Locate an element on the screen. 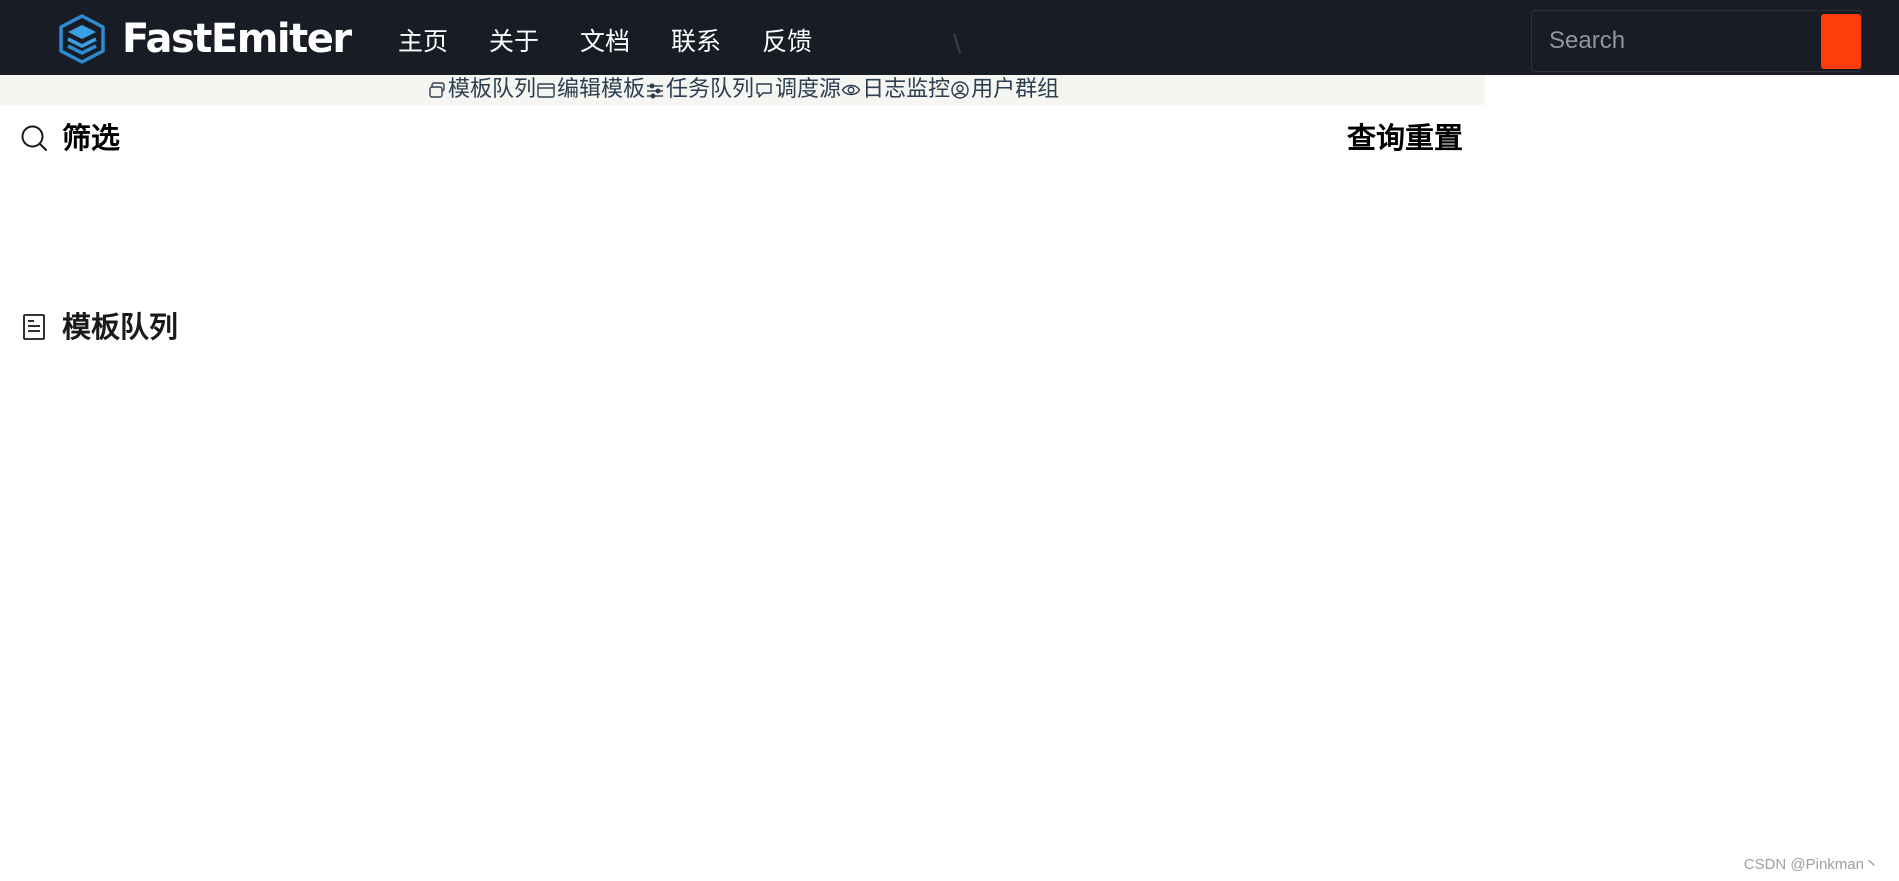 The height and width of the screenshot is (881, 1899). subnav-label: 日志监控 is located at coordinates (906, 89).